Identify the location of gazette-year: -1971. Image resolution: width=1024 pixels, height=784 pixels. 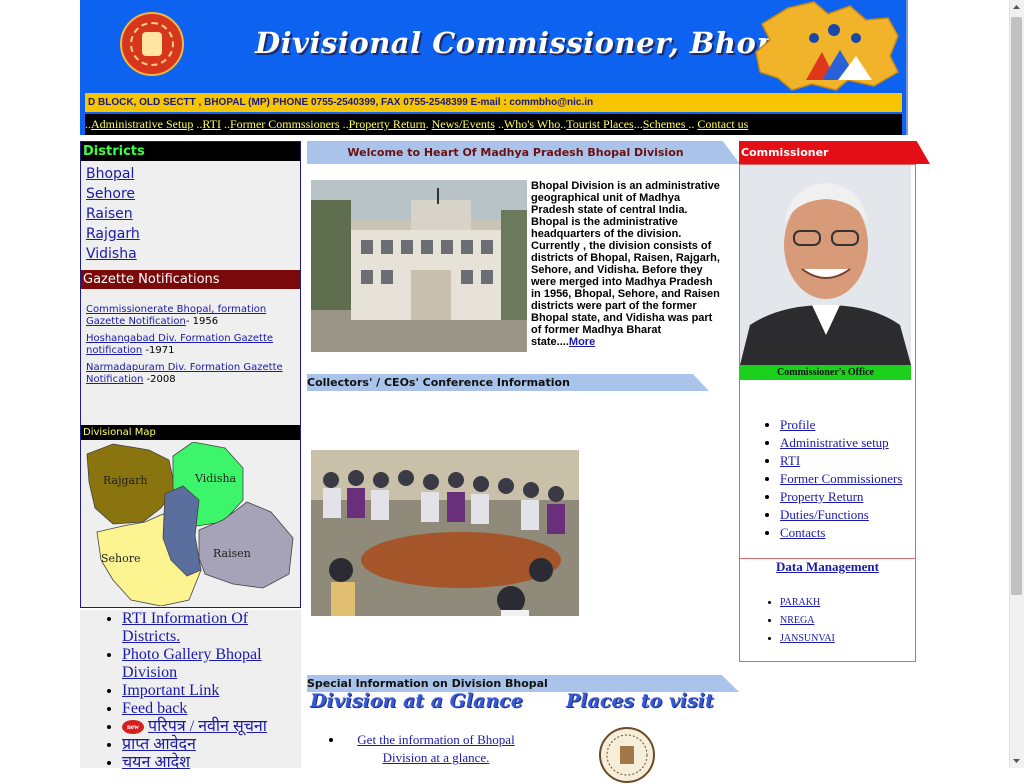
(158, 350).